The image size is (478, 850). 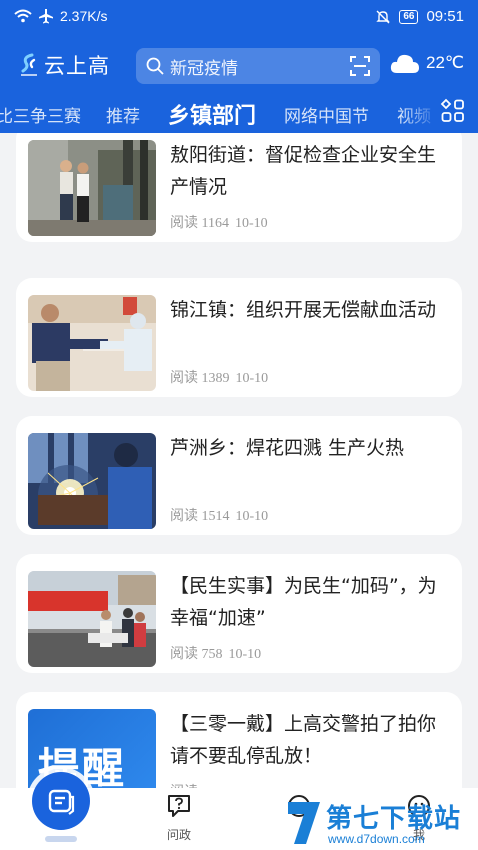 I want to click on nav-wenzheng-label: 问政, so click(x=178, y=835).